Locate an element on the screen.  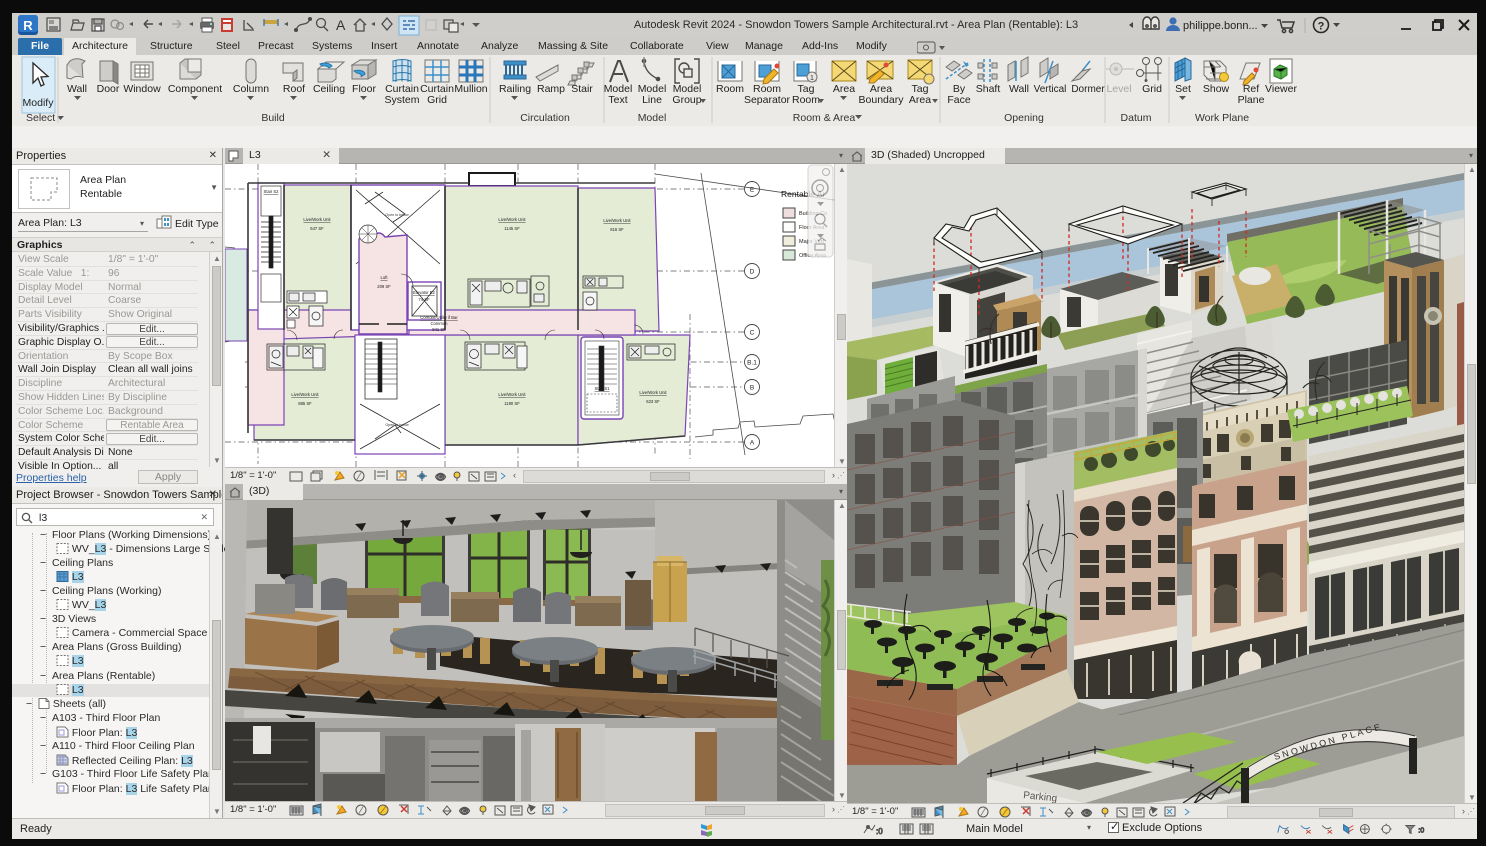
svg-text: Boundary is located at coordinates (882, 100).